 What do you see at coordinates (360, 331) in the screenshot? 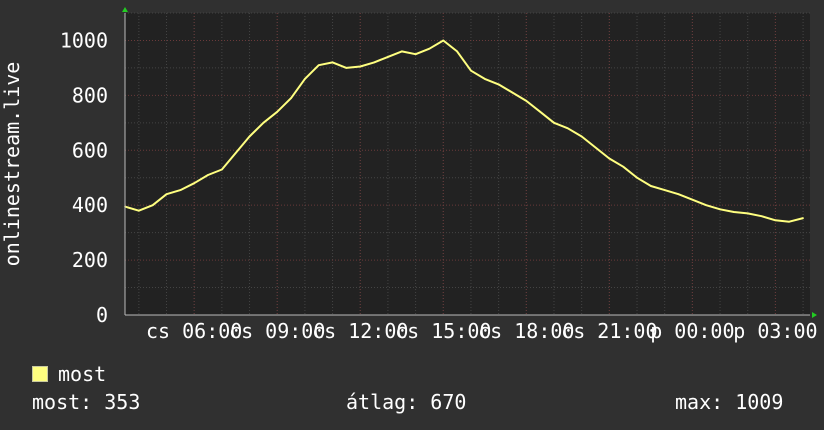
I see `x-tick-label: cs 12:00` at bounding box center [360, 331].